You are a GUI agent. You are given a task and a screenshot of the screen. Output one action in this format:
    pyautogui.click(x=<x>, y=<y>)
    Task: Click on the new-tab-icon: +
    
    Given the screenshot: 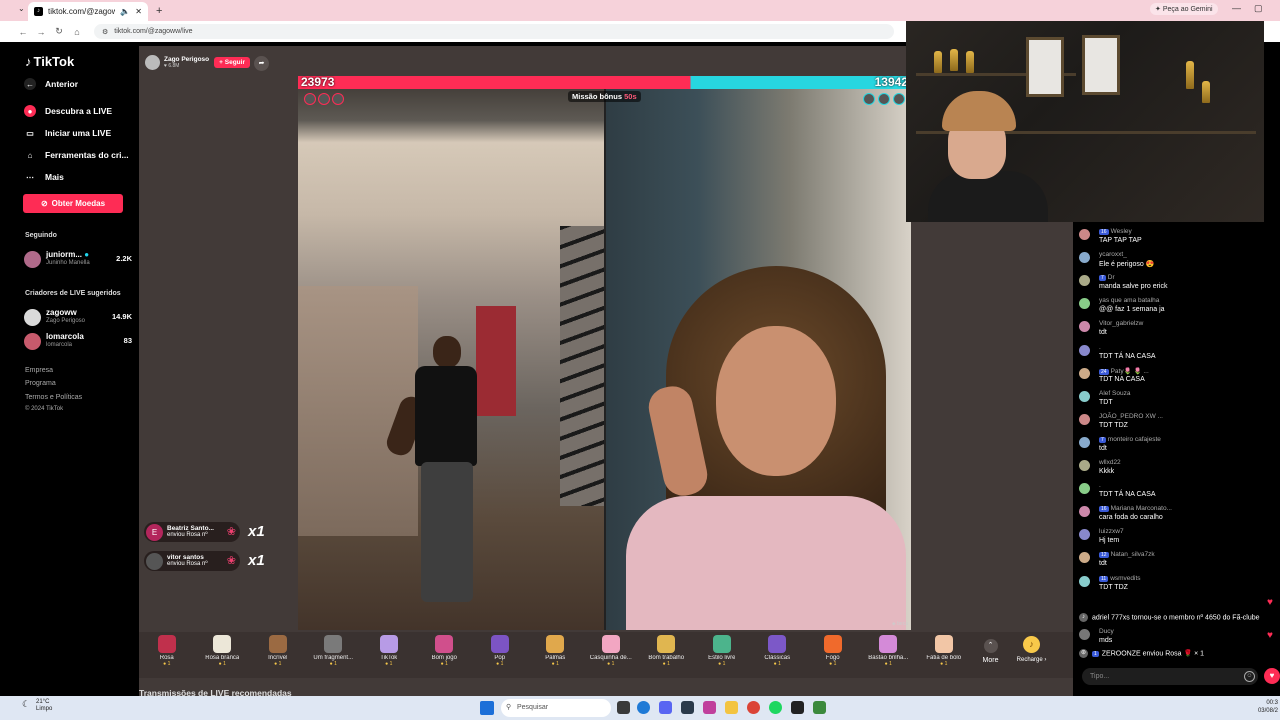 What is the action you would take?
    pyautogui.click(x=159, y=11)
    